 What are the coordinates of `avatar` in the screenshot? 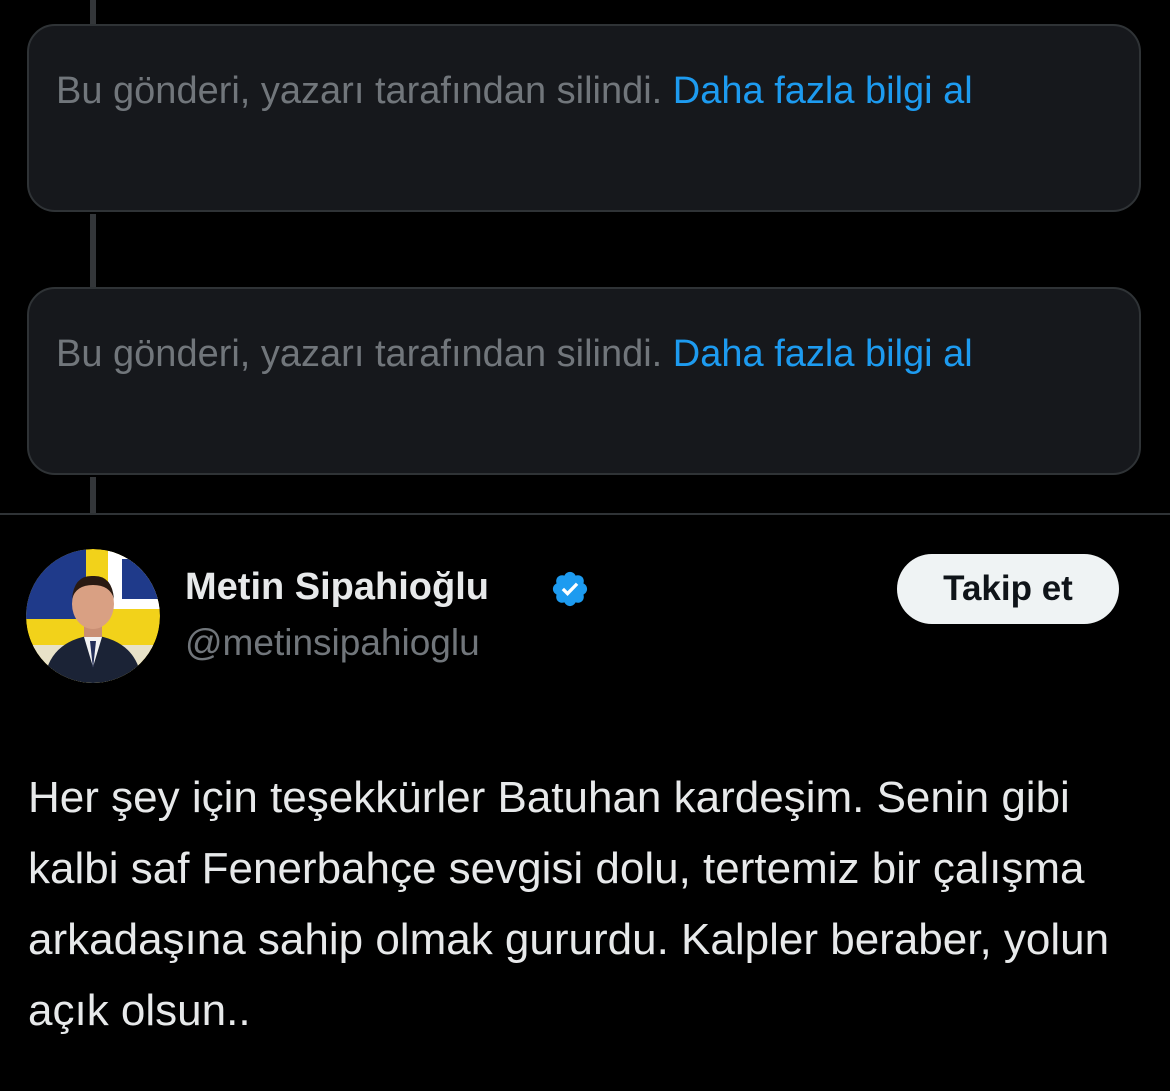 It's located at (93, 616).